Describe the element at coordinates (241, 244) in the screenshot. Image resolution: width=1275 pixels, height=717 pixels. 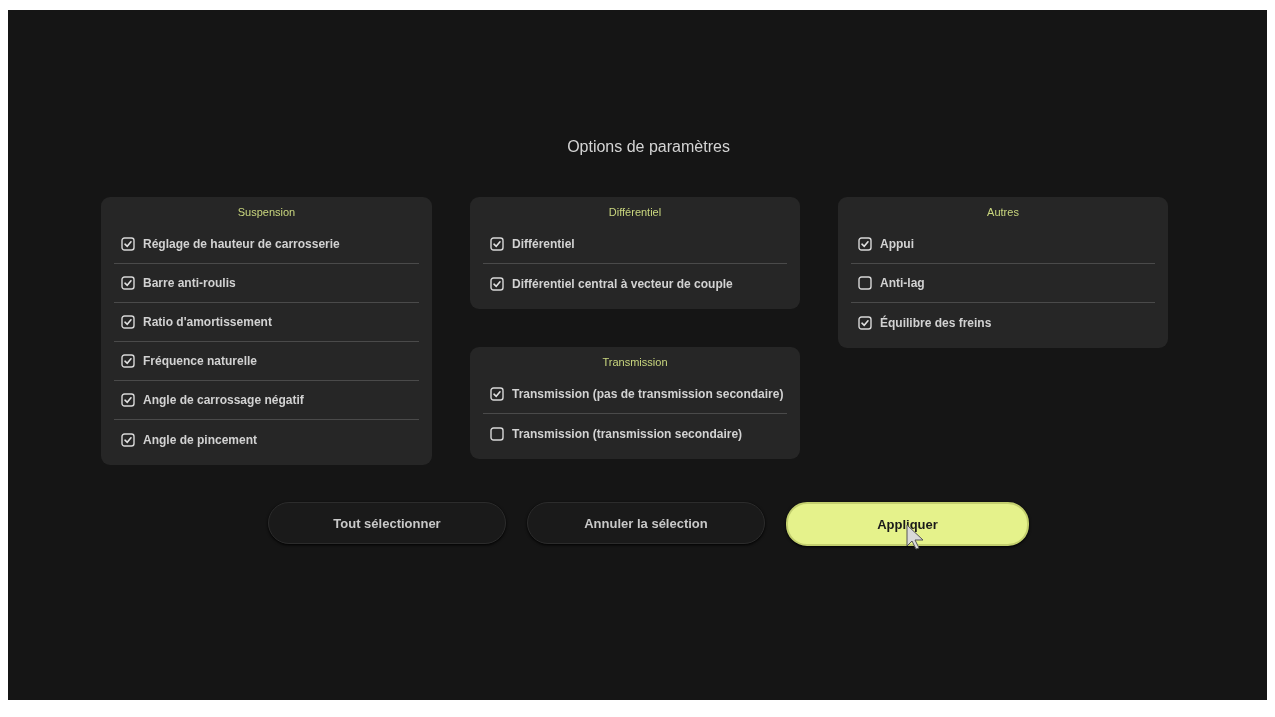
I see `option-label: Réglage de hauteur de carrosserie` at that location.